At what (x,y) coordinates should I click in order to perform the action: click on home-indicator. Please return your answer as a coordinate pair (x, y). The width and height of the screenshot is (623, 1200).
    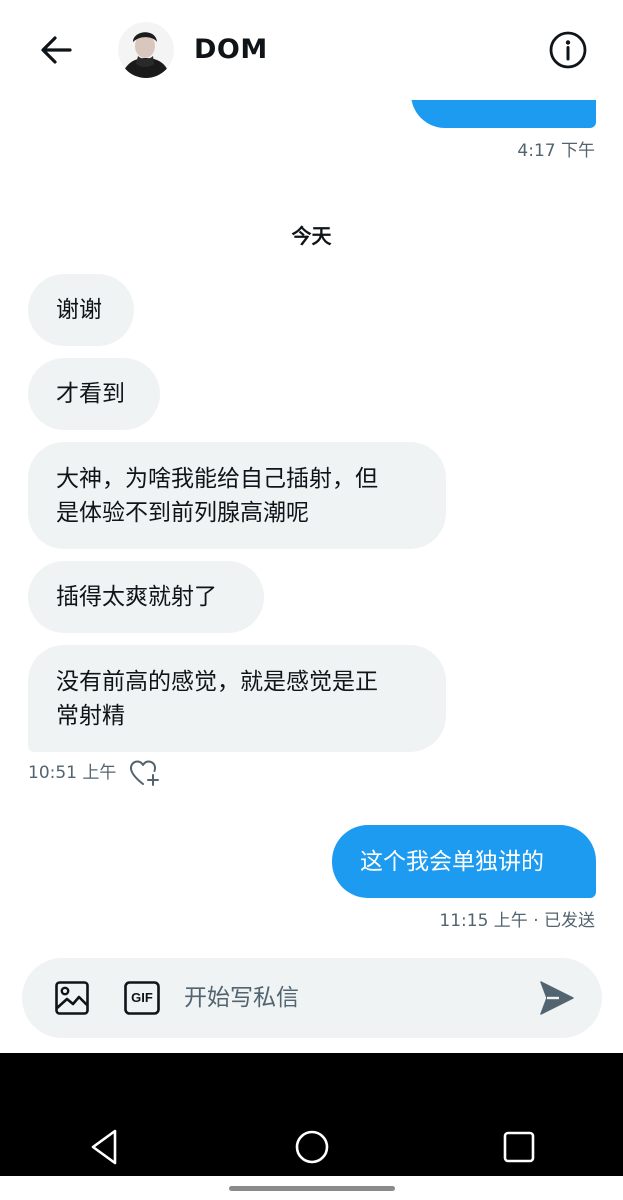
    Looking at the image, I should click on (312, 1188).